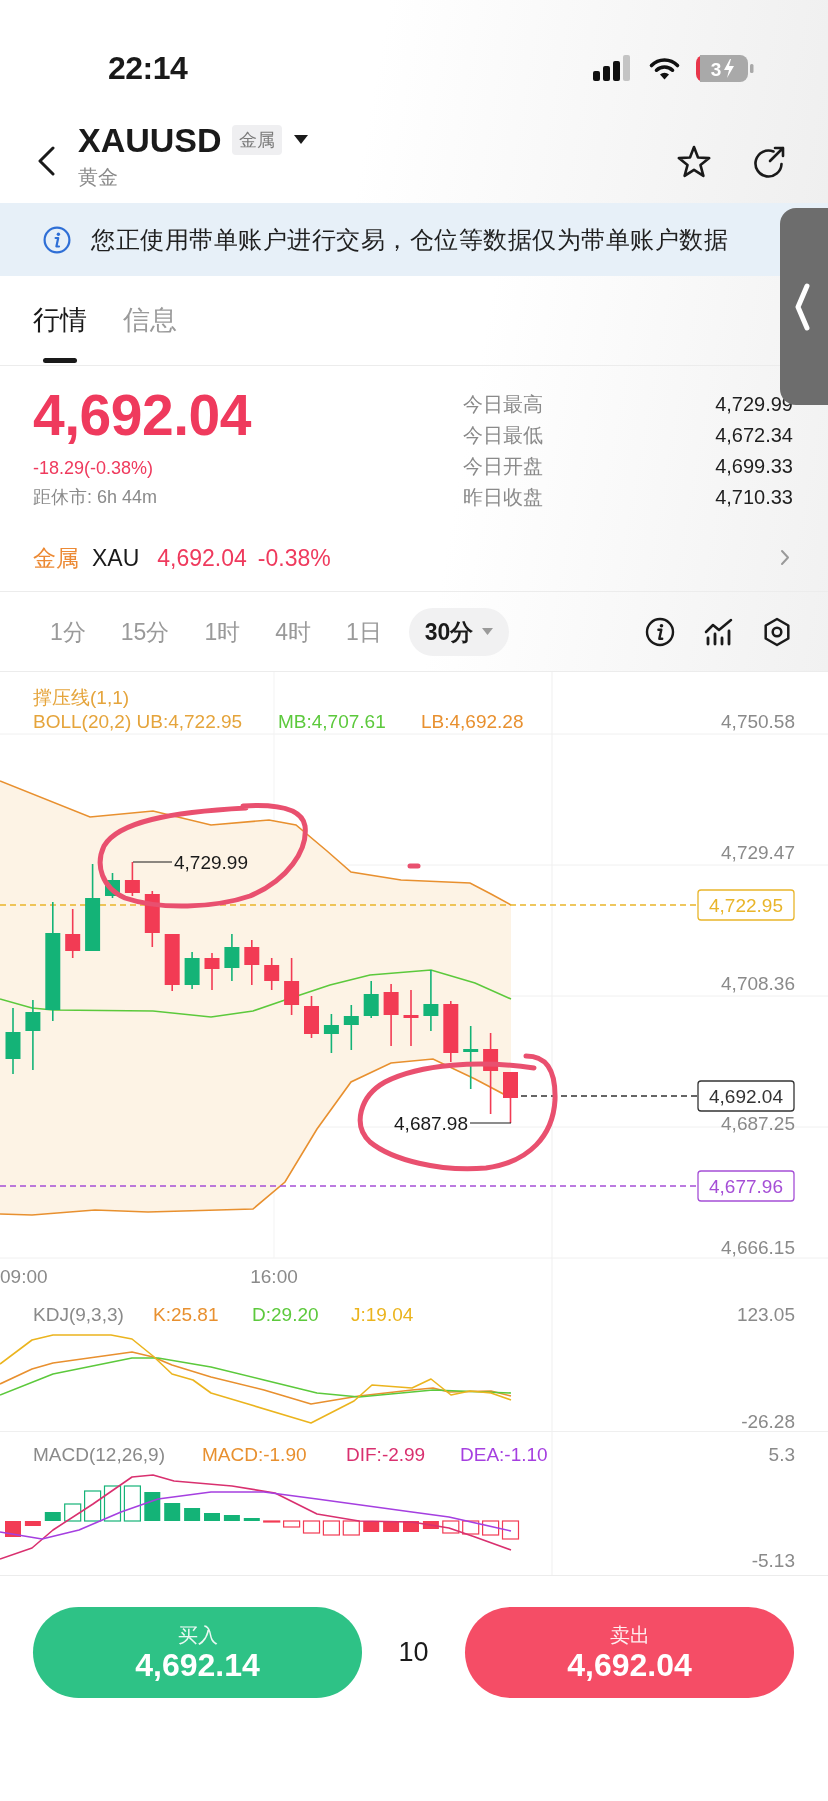 Image resolution: width=828 pixels, height=1801 pixels. Describe the element at coordinates (746, 1096) in the screenshot. I see `price-tag: 4,692.04` at that location.